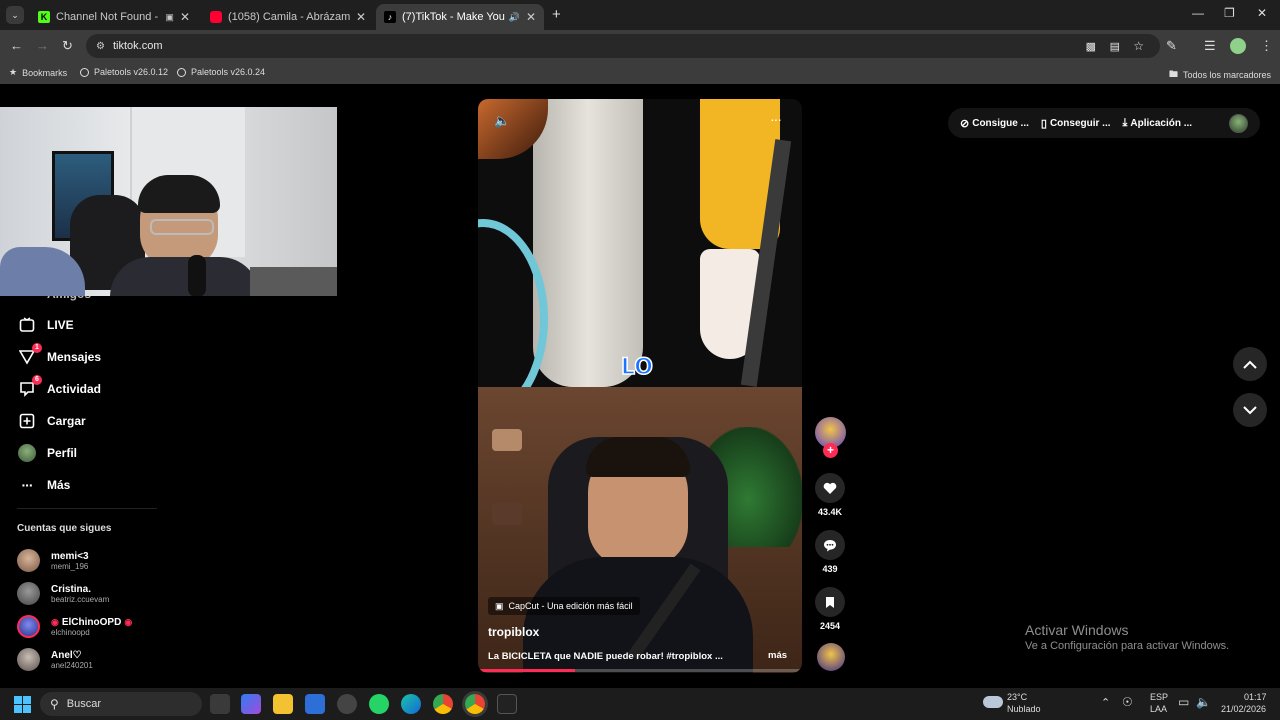 Image resolution: width=1280 pixels, height=720 pixels. Describe the element at coordinates (830, 450) in the screenshot. I see `follow-button: +` at that location.